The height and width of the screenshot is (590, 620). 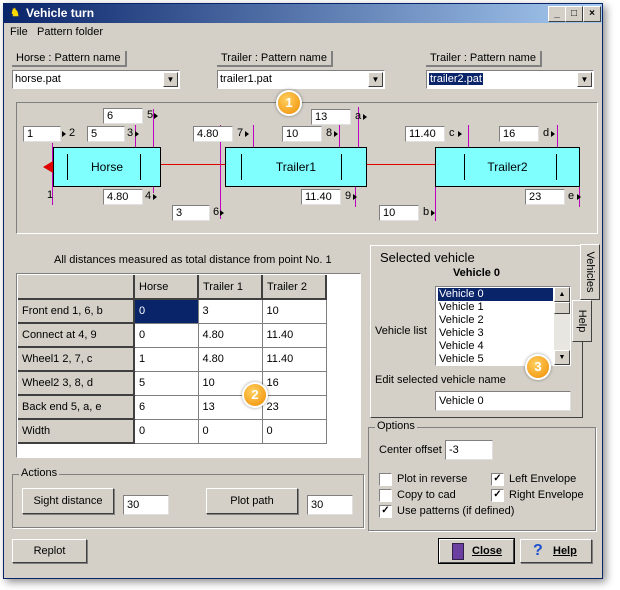 What do you see at coordinates (562, 357) in the screenshot?
I see `scroll-down-icon: ▼` at bounding box center [562, 357].